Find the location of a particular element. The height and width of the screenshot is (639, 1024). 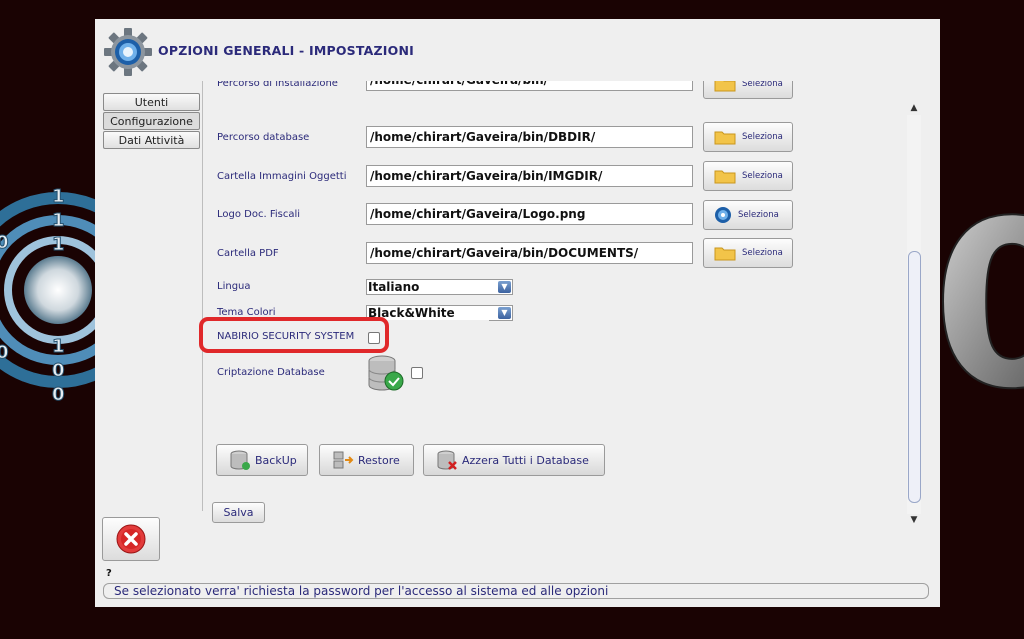

encryption-checkbox is located at coordinates (417, 373).